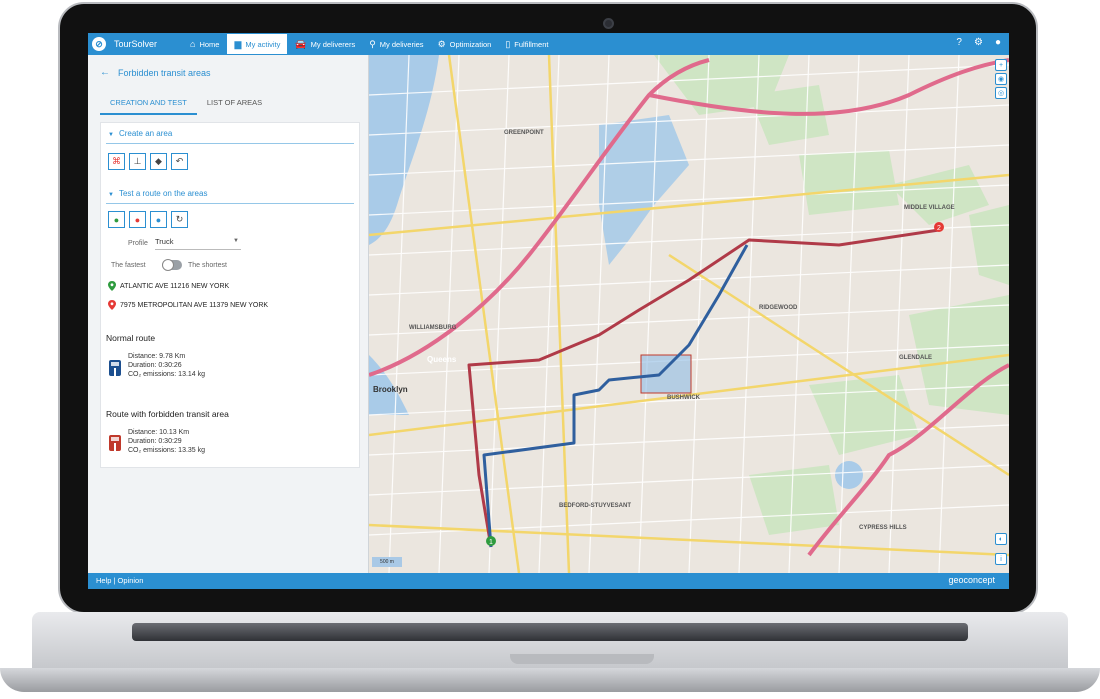 This screenshot has width=1100, height=699. I want to click on top-right-actions: ? ⚙ ●, so click(978, 42).